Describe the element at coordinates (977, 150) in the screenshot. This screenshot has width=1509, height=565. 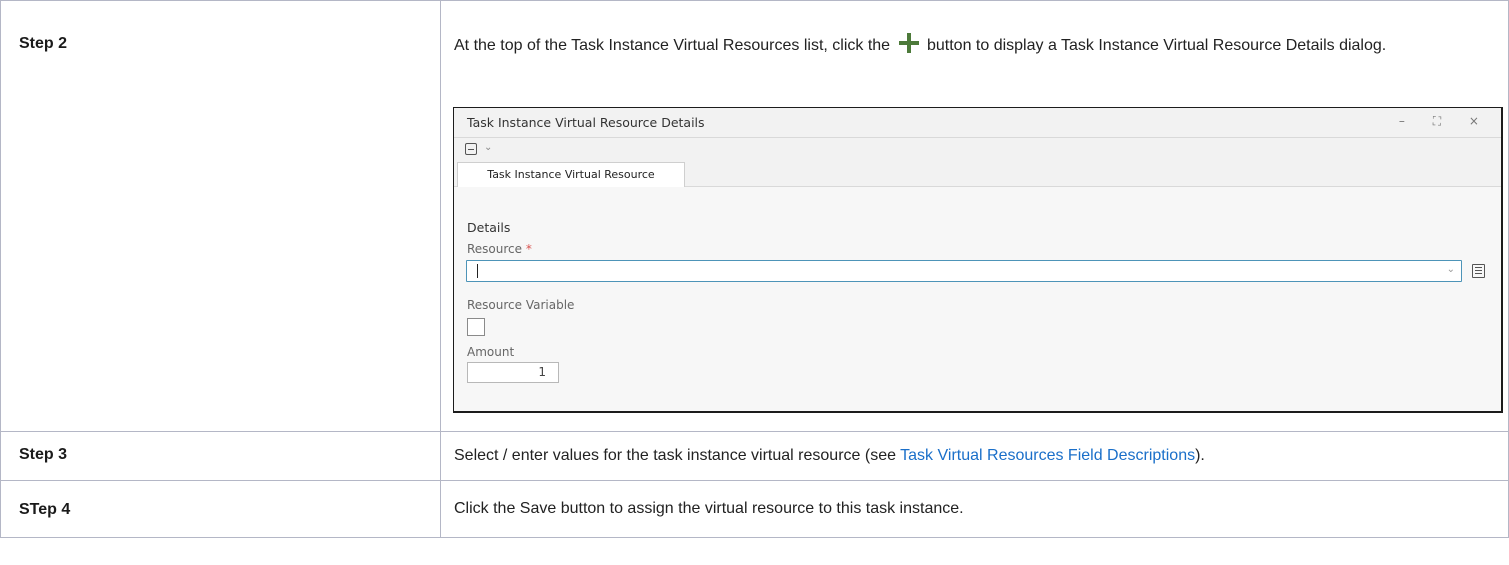
I see `dialog-toolbar: ⌄` at that location.